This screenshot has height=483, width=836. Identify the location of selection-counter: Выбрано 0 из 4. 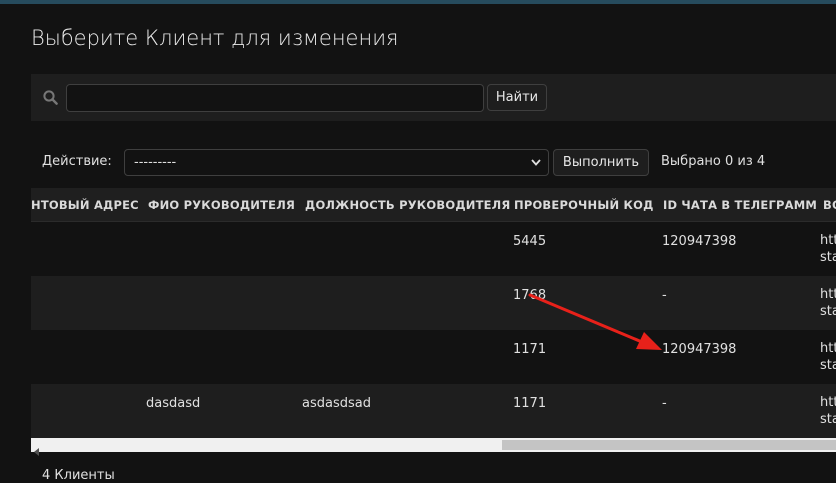
(713, 161).